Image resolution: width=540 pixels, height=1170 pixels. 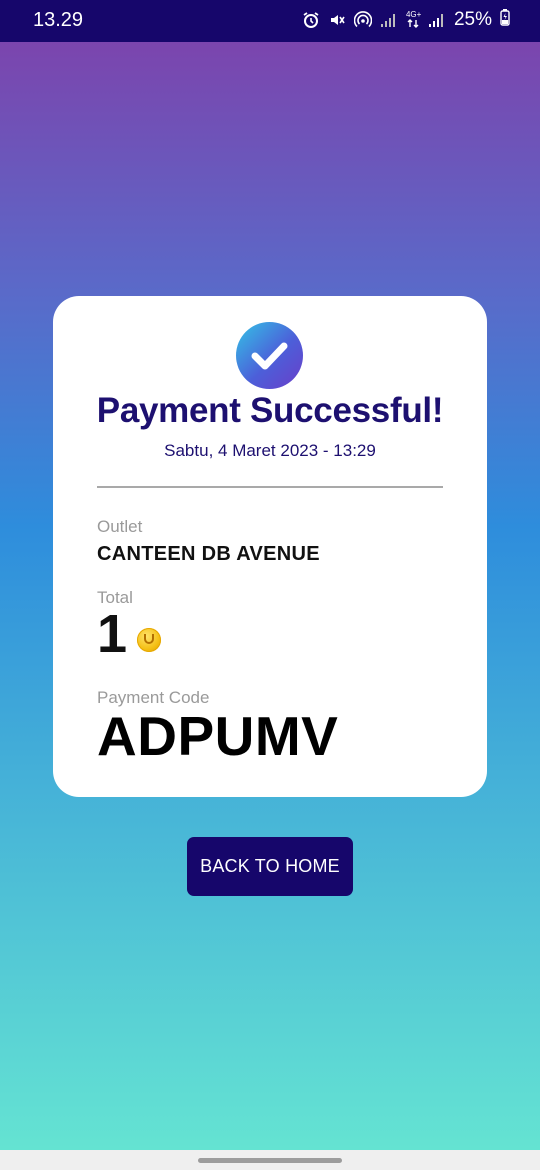 I want to click on outlet-value: CANTEEN DB AVENUE, so click(x=208, y=554).